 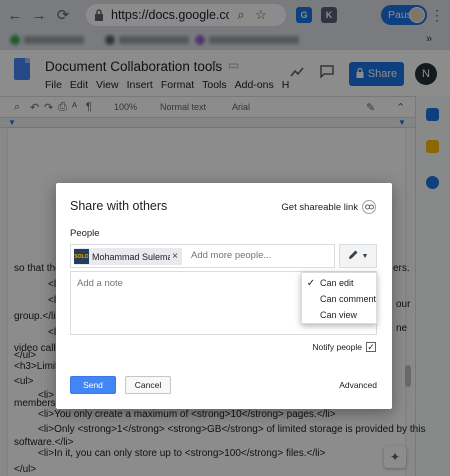 I want to click on notify-people-label: Notify people, so click(x=337, y=347).